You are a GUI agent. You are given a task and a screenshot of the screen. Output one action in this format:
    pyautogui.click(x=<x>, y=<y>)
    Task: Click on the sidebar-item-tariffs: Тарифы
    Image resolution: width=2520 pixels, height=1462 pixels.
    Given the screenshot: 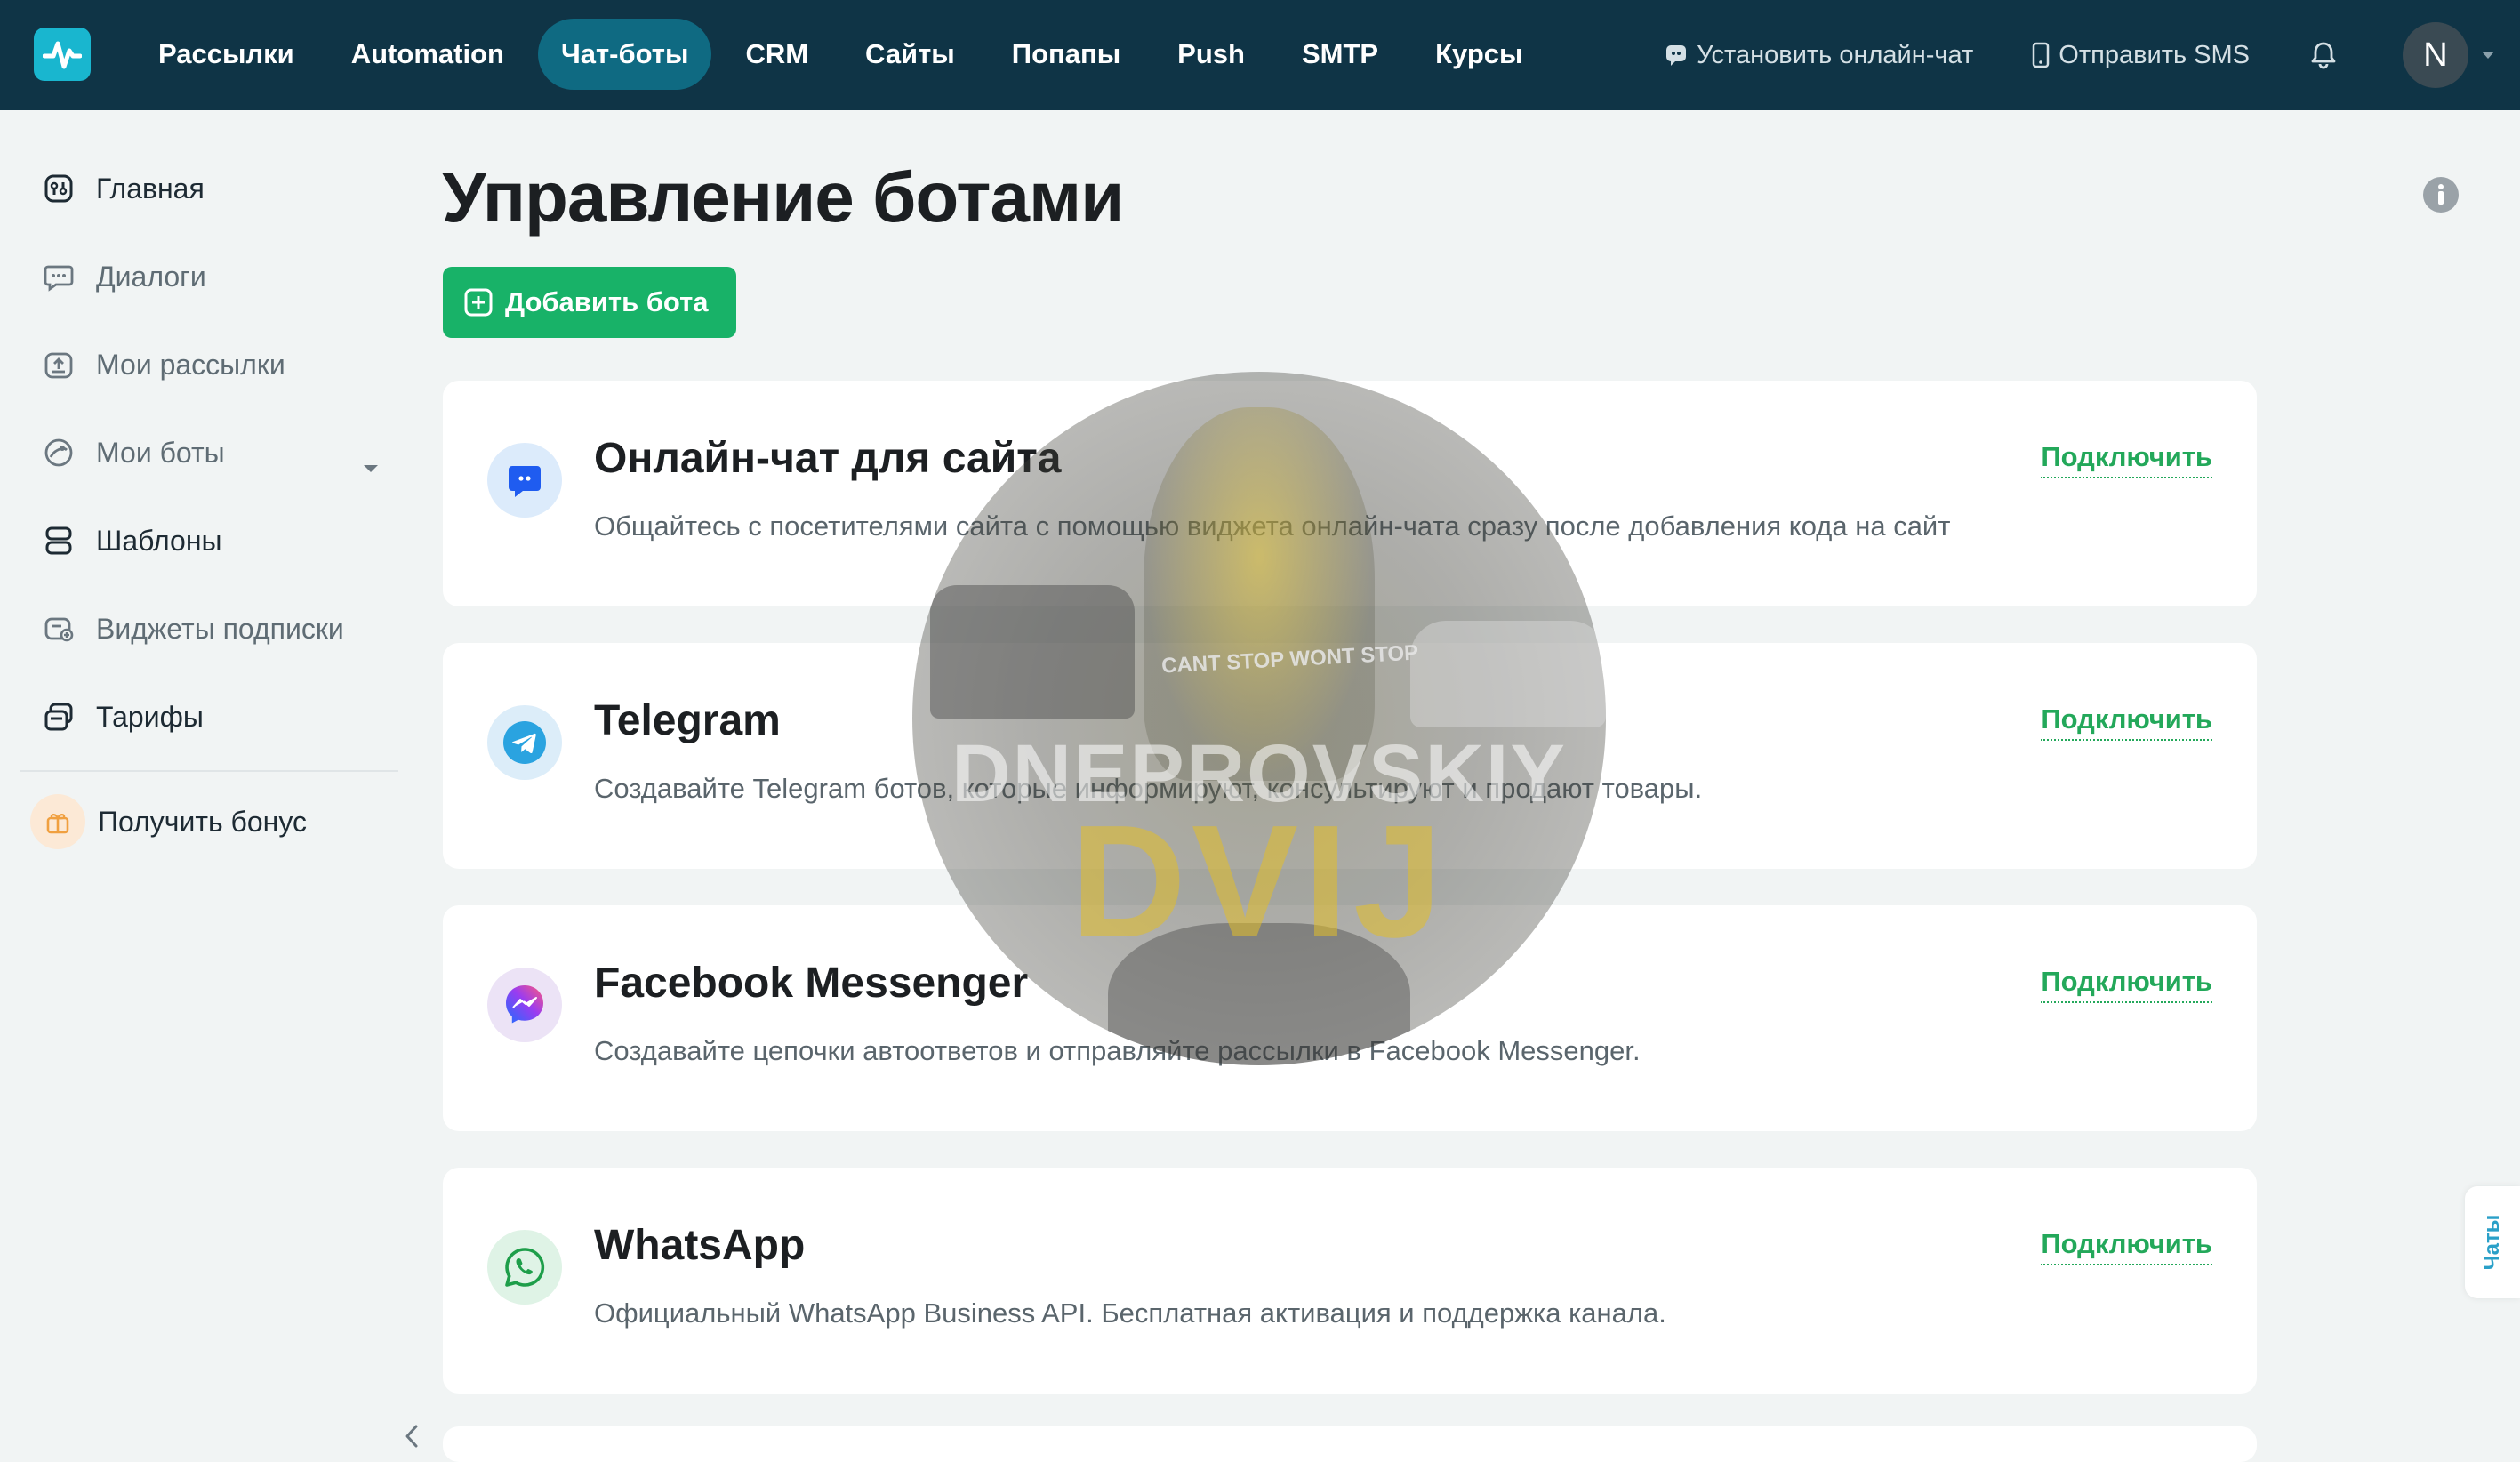 What is the action you would take?
    pyautogui.click(x=210, y=716)
    